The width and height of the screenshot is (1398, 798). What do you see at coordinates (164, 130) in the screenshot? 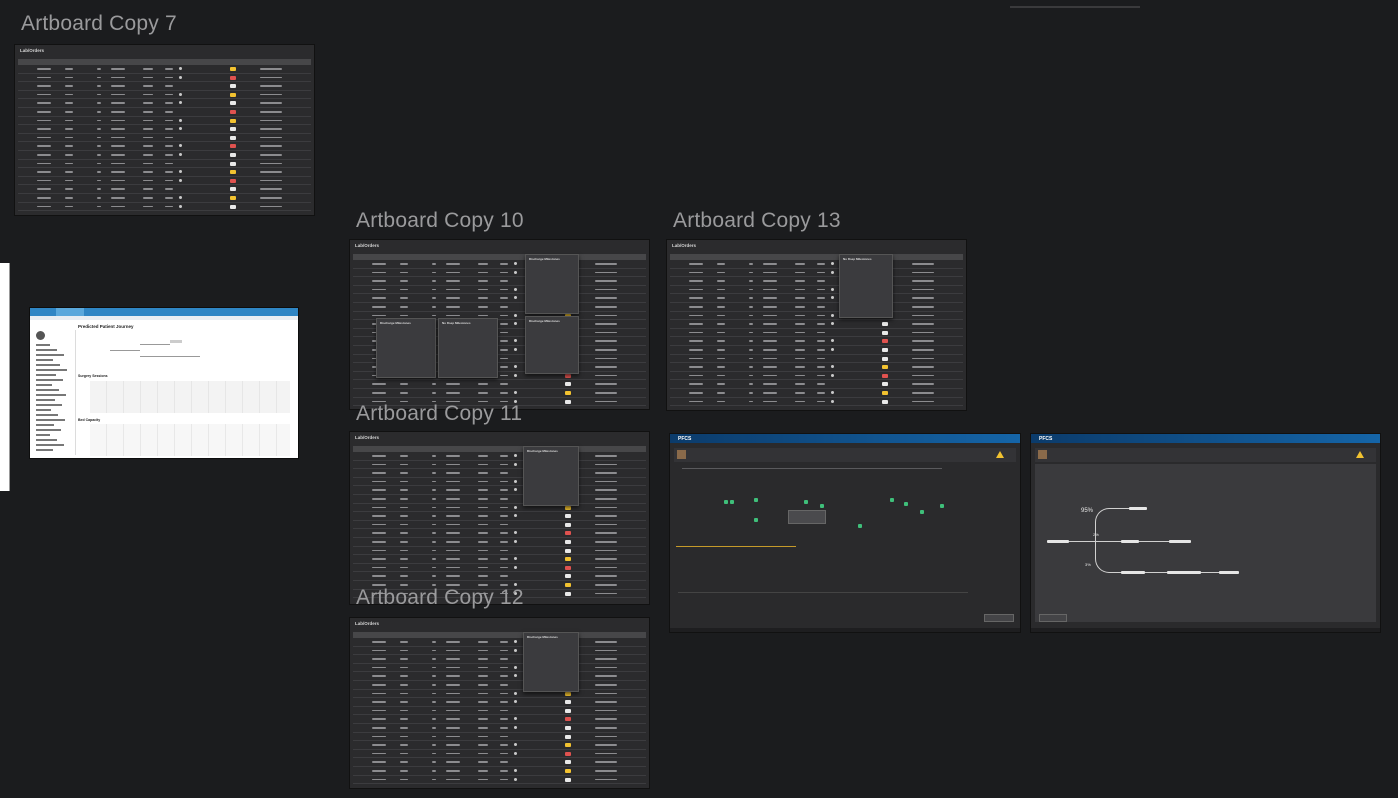
I see `artboard-copy7: Lab/Orders` at bounding box center [164, 130].